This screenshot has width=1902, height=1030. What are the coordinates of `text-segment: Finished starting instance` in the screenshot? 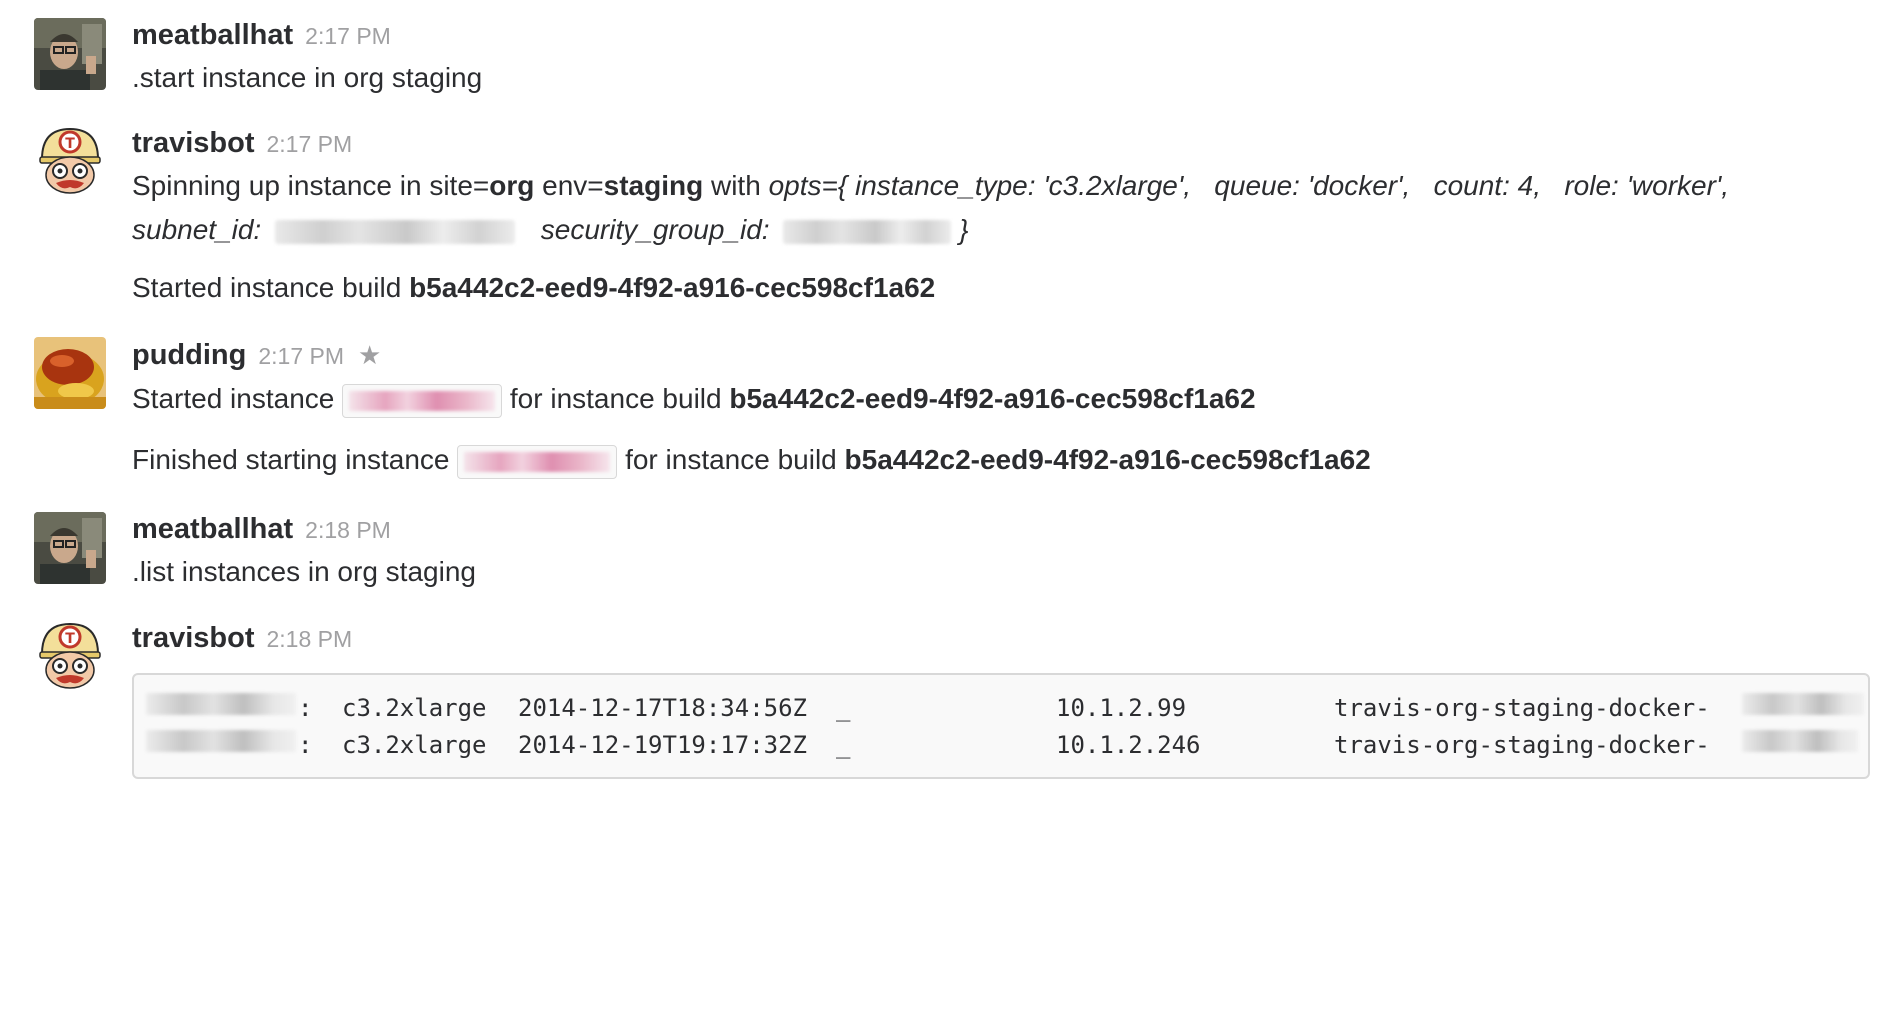 It's located at (291, 459).